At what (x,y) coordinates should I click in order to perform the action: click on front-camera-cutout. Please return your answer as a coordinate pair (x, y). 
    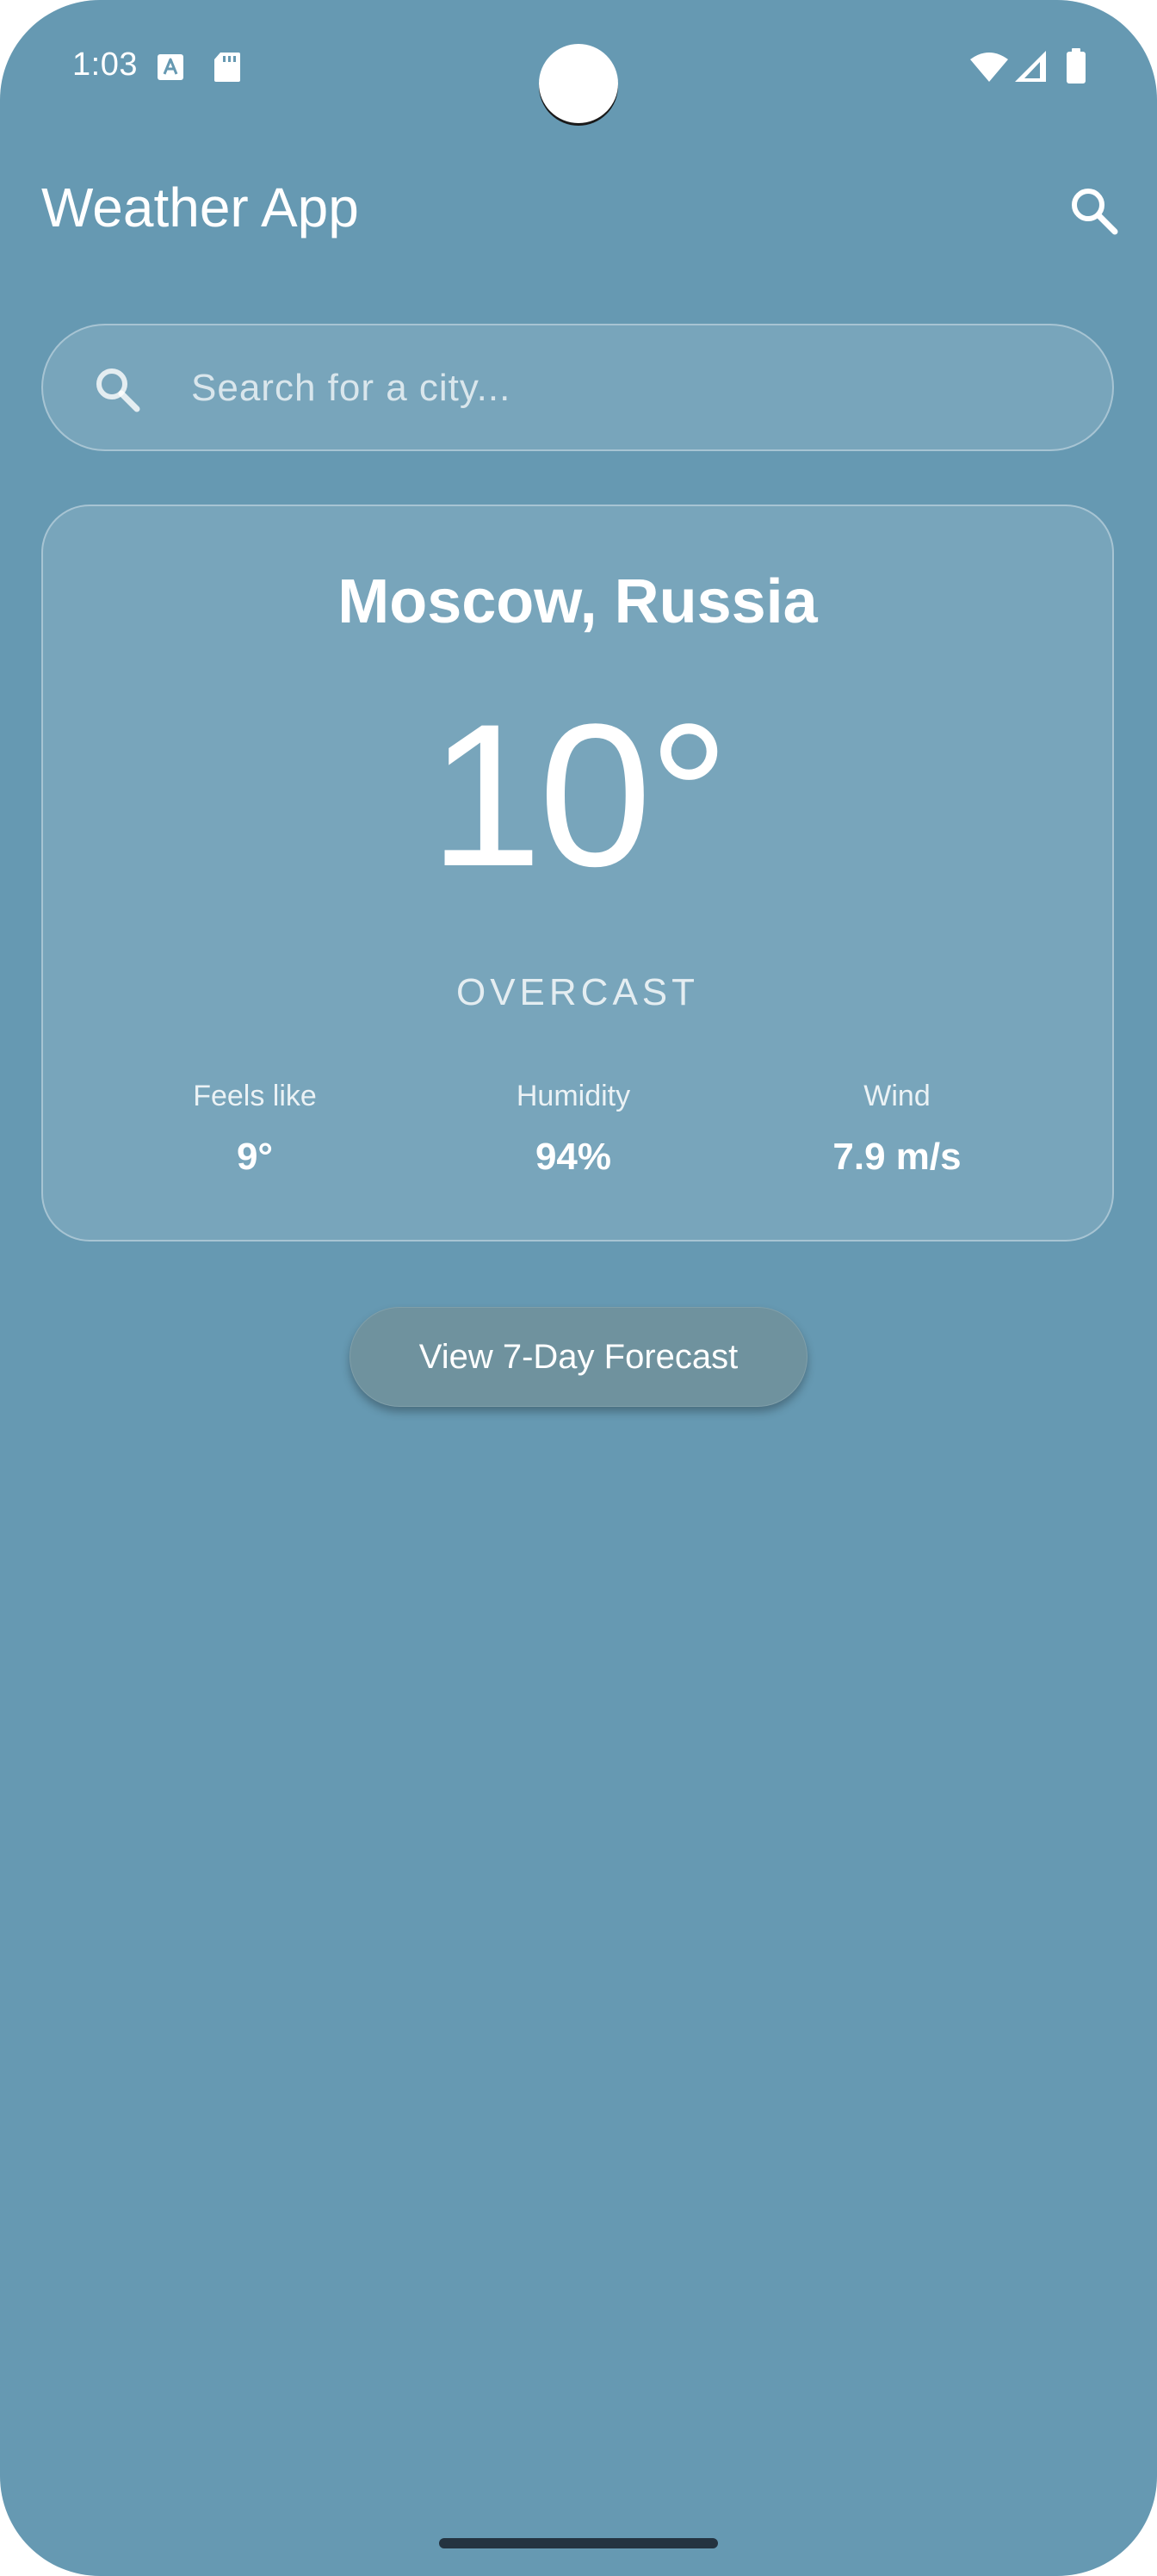
    Looking at the image, I should click on (579, 83).